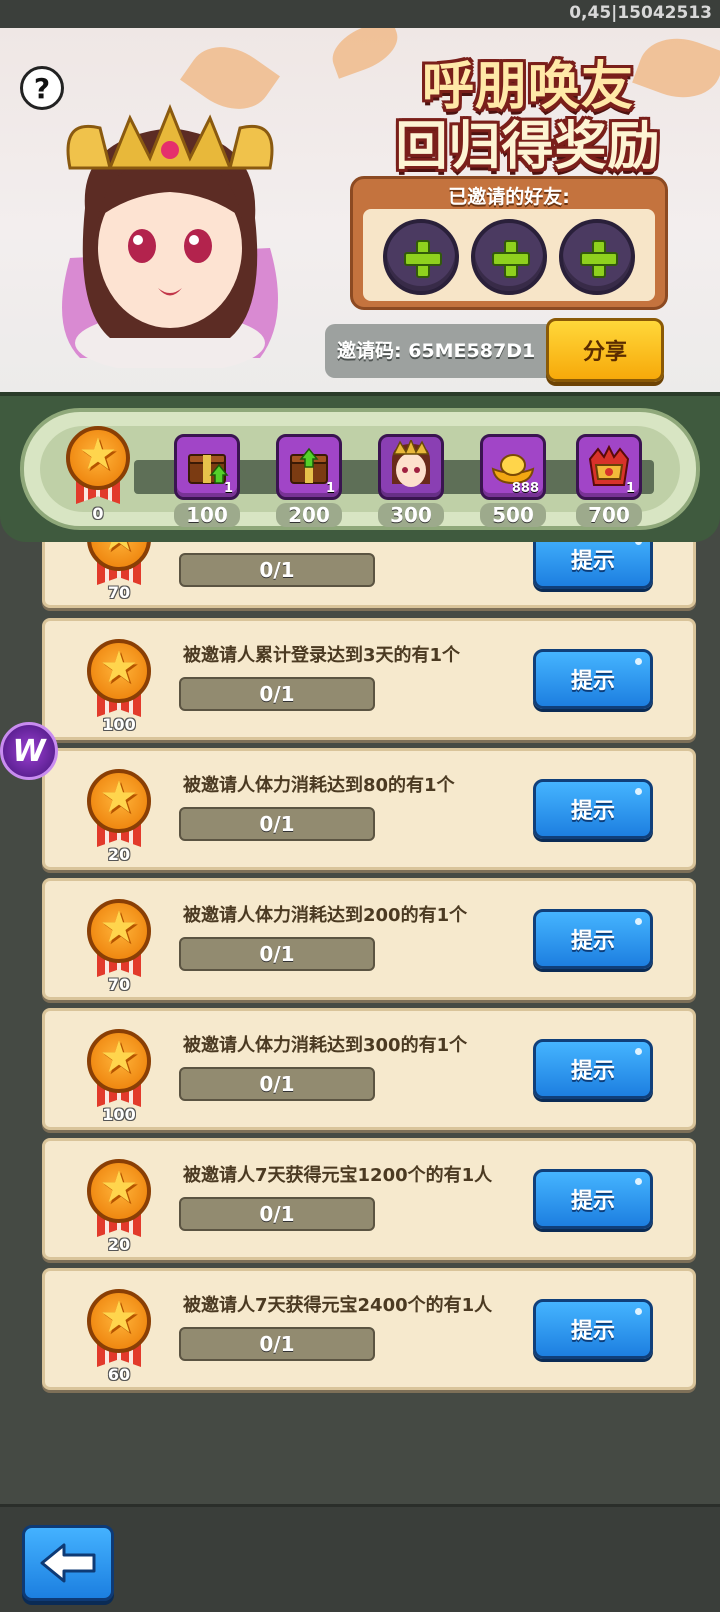 The image size is (720, 1612). I want to click on task-card: ★ 70 0/1 提示, so click(369, 575).